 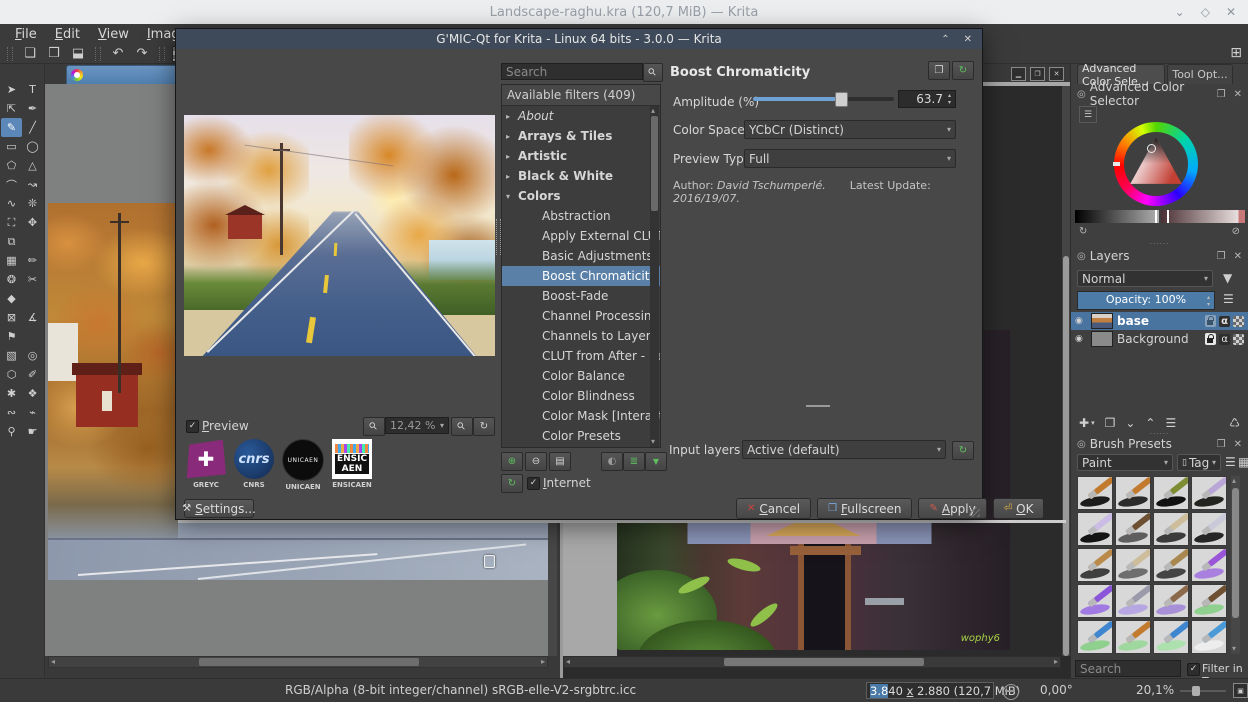 I want to click on remove-fave-icon: ⊖, so click(x=536, y=461).